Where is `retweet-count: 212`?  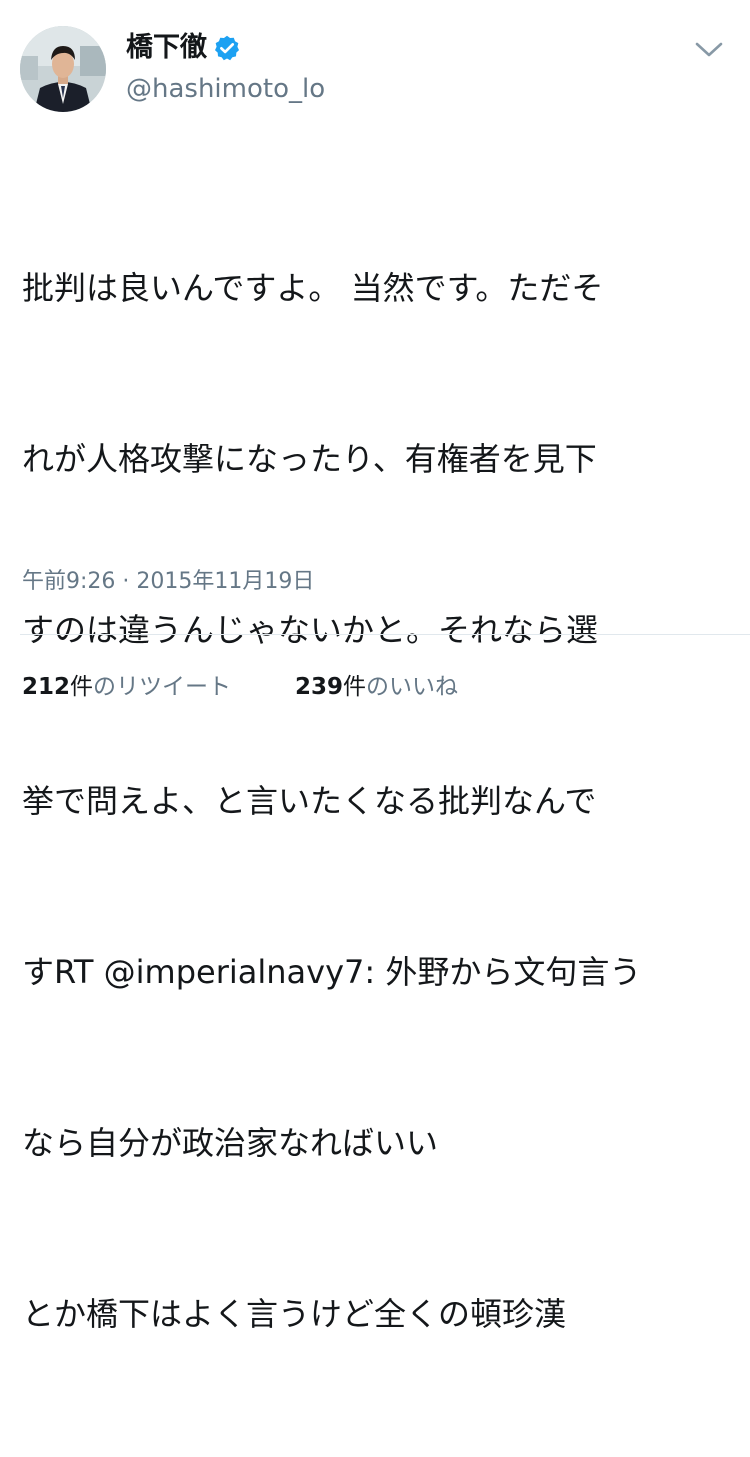 retweet-count: 212 is located at coordinates (46, 687).